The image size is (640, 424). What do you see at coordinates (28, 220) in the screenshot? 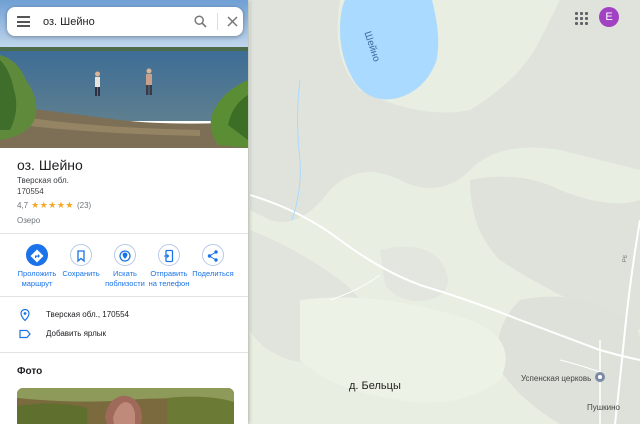
I see `place-category: Озеро` at bounding box center [28, 220].